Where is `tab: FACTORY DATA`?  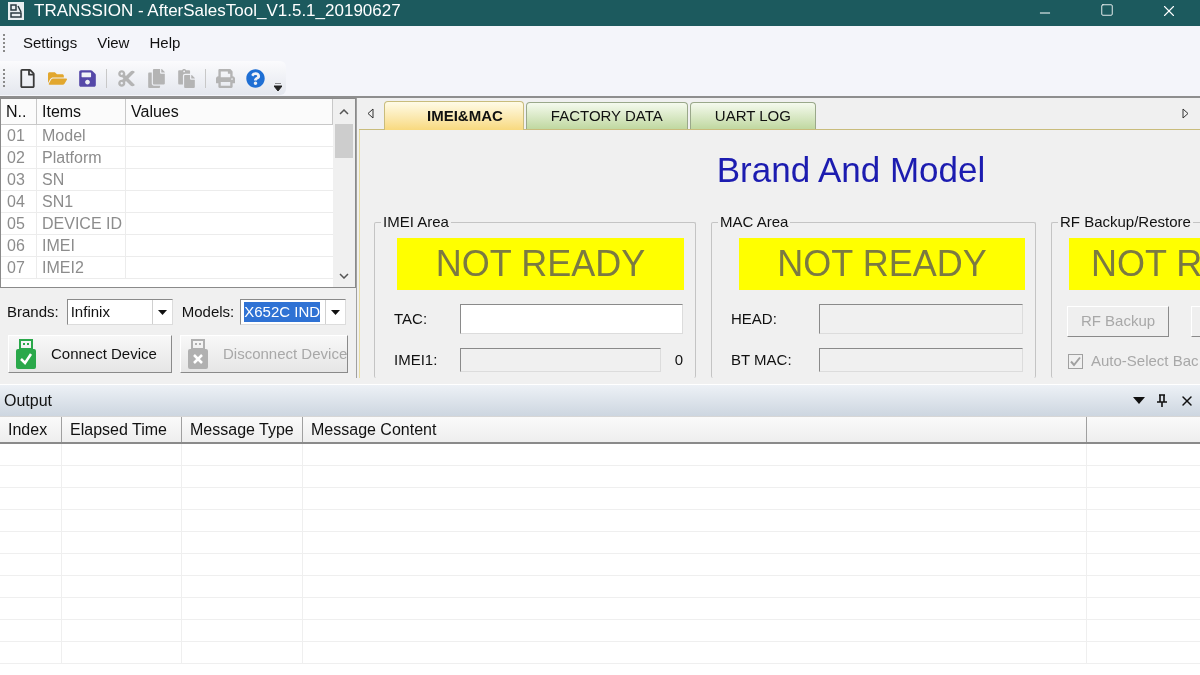
tab: FACTORY DATA is located at coordinates (606, 115).